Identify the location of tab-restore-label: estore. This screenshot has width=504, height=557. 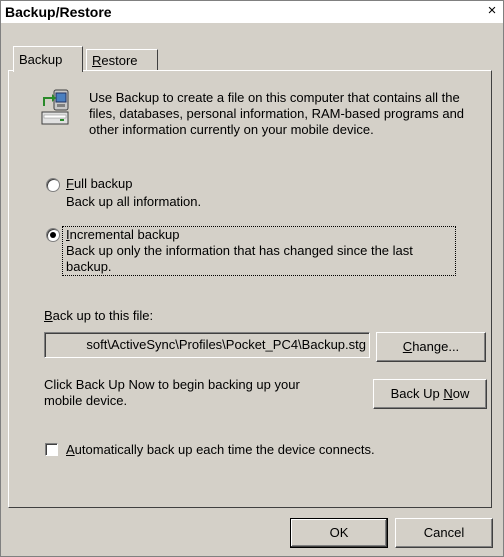
(119, 60).